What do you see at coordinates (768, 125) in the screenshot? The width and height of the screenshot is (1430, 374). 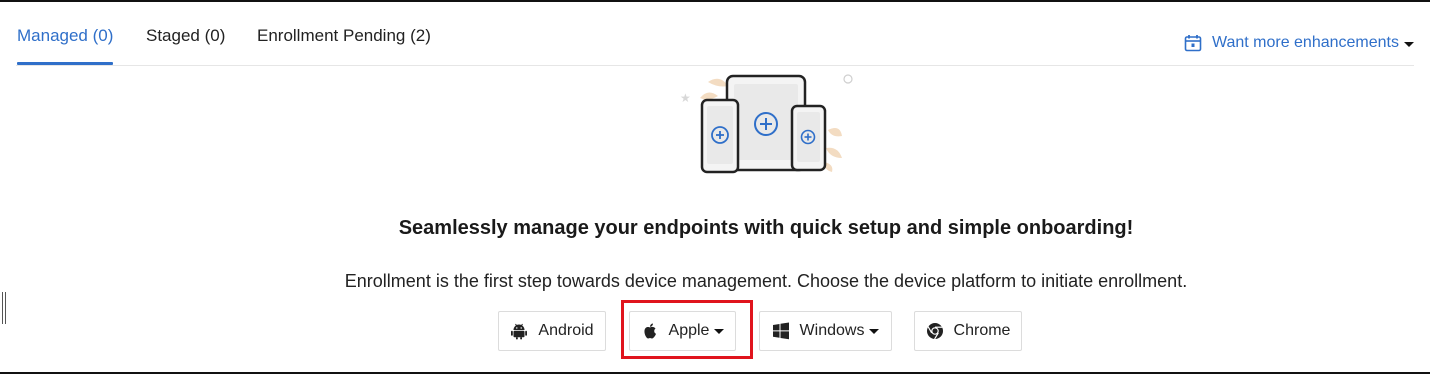 I see `devices-add-illustration: ★` at bounding box center [768, 125].